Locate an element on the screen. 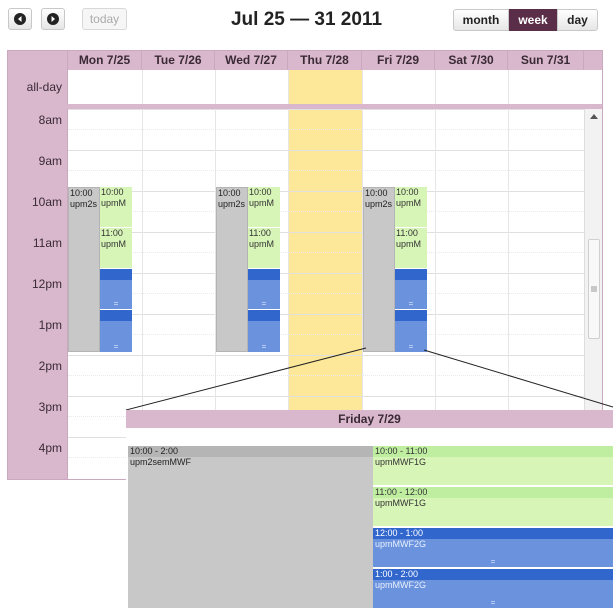 The image size is (613, 608). event-time: 12:00 - 1:00 is located at coordinates (493, 533).